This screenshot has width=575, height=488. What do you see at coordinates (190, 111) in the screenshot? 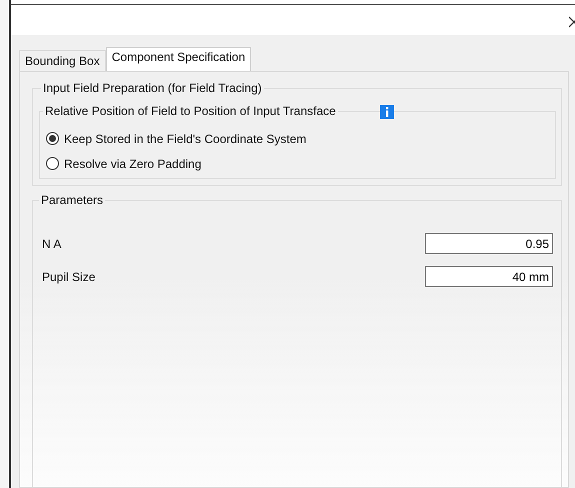
I see `group-title: Relative Position of Field to Position of Input Transface` at bounding box center [190, 111].